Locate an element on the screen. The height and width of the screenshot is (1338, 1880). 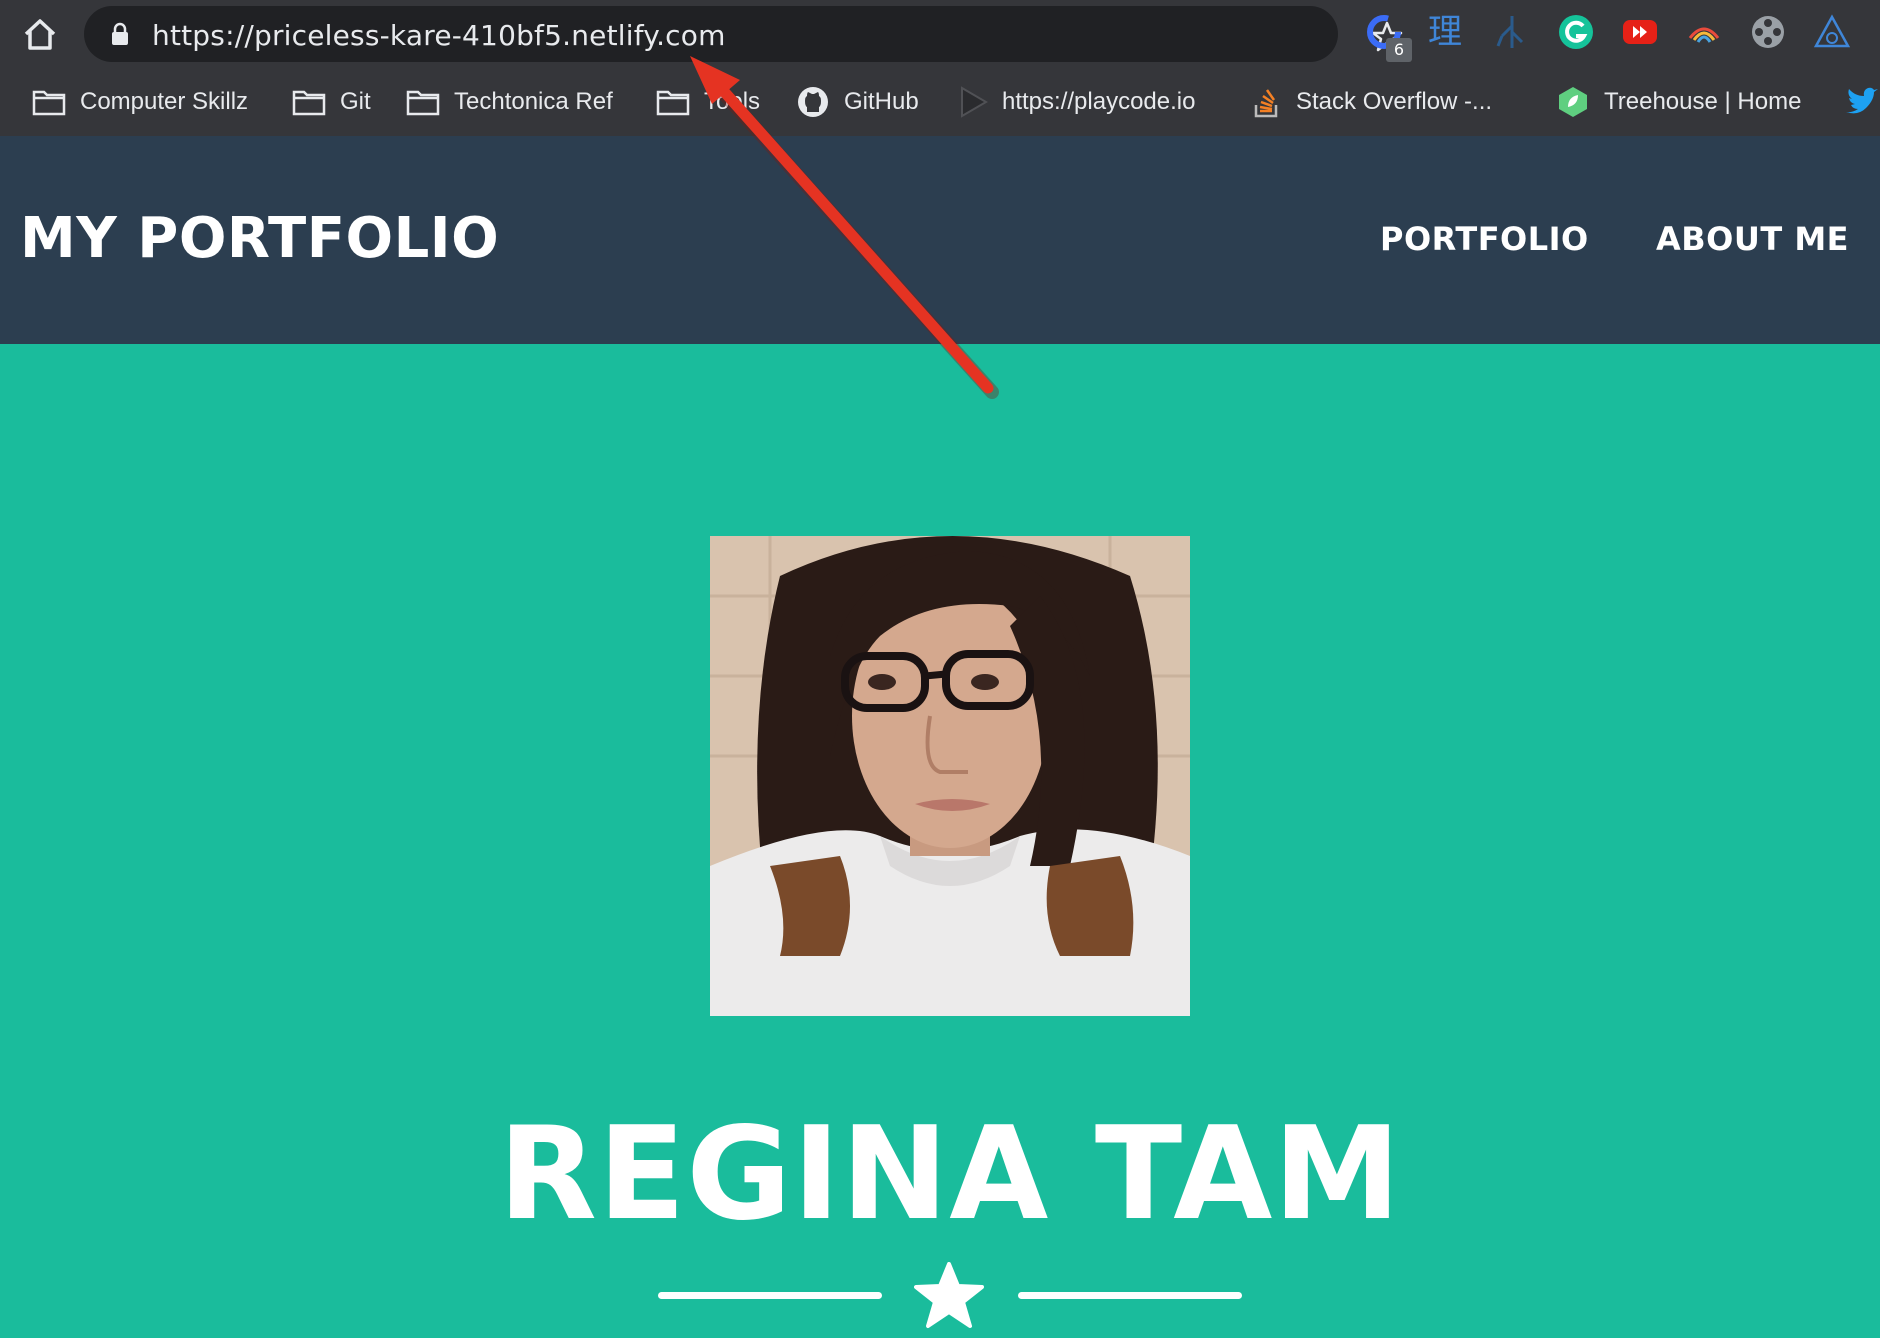
bookmark-label: Computer Skillz is located at coordinates (164, 101).